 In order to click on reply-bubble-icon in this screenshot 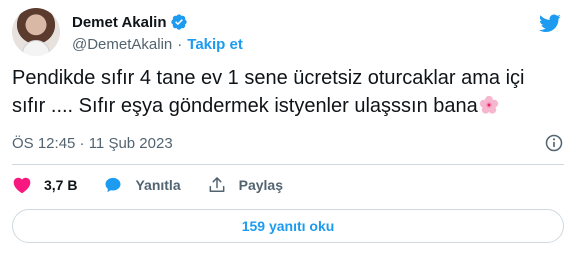, I will do `click(113, 185)`.